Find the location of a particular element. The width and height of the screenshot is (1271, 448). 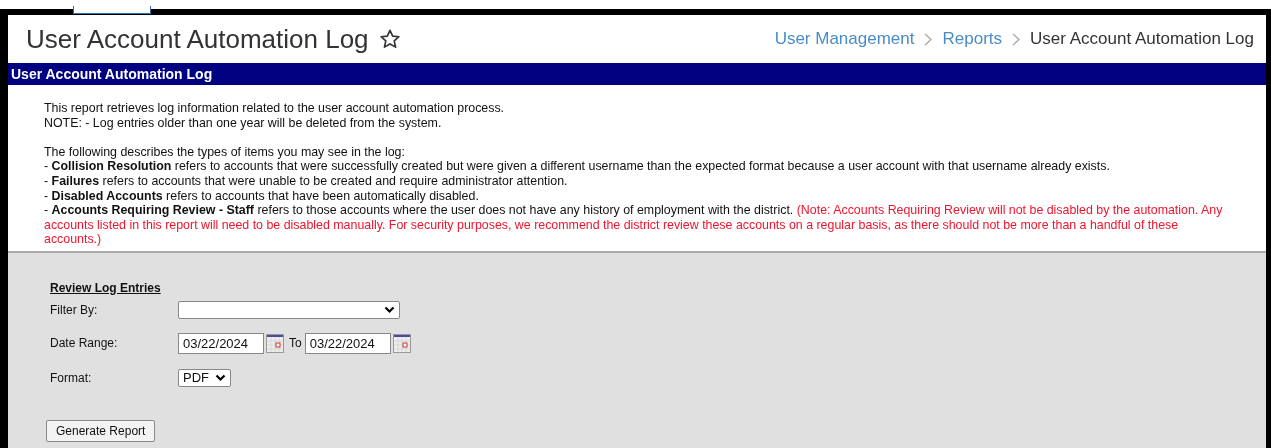

description-text: This report retrieves log information related to the user account automation process. is located at coordinates (275, 108).